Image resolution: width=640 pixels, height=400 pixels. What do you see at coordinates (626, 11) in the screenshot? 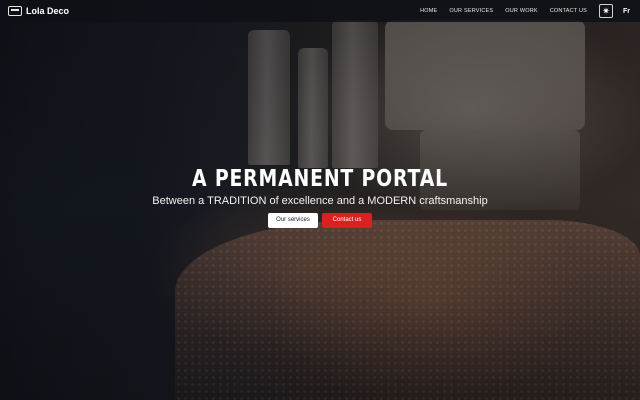
I see `language-switch: Fr` at bounding box center [626, 11].